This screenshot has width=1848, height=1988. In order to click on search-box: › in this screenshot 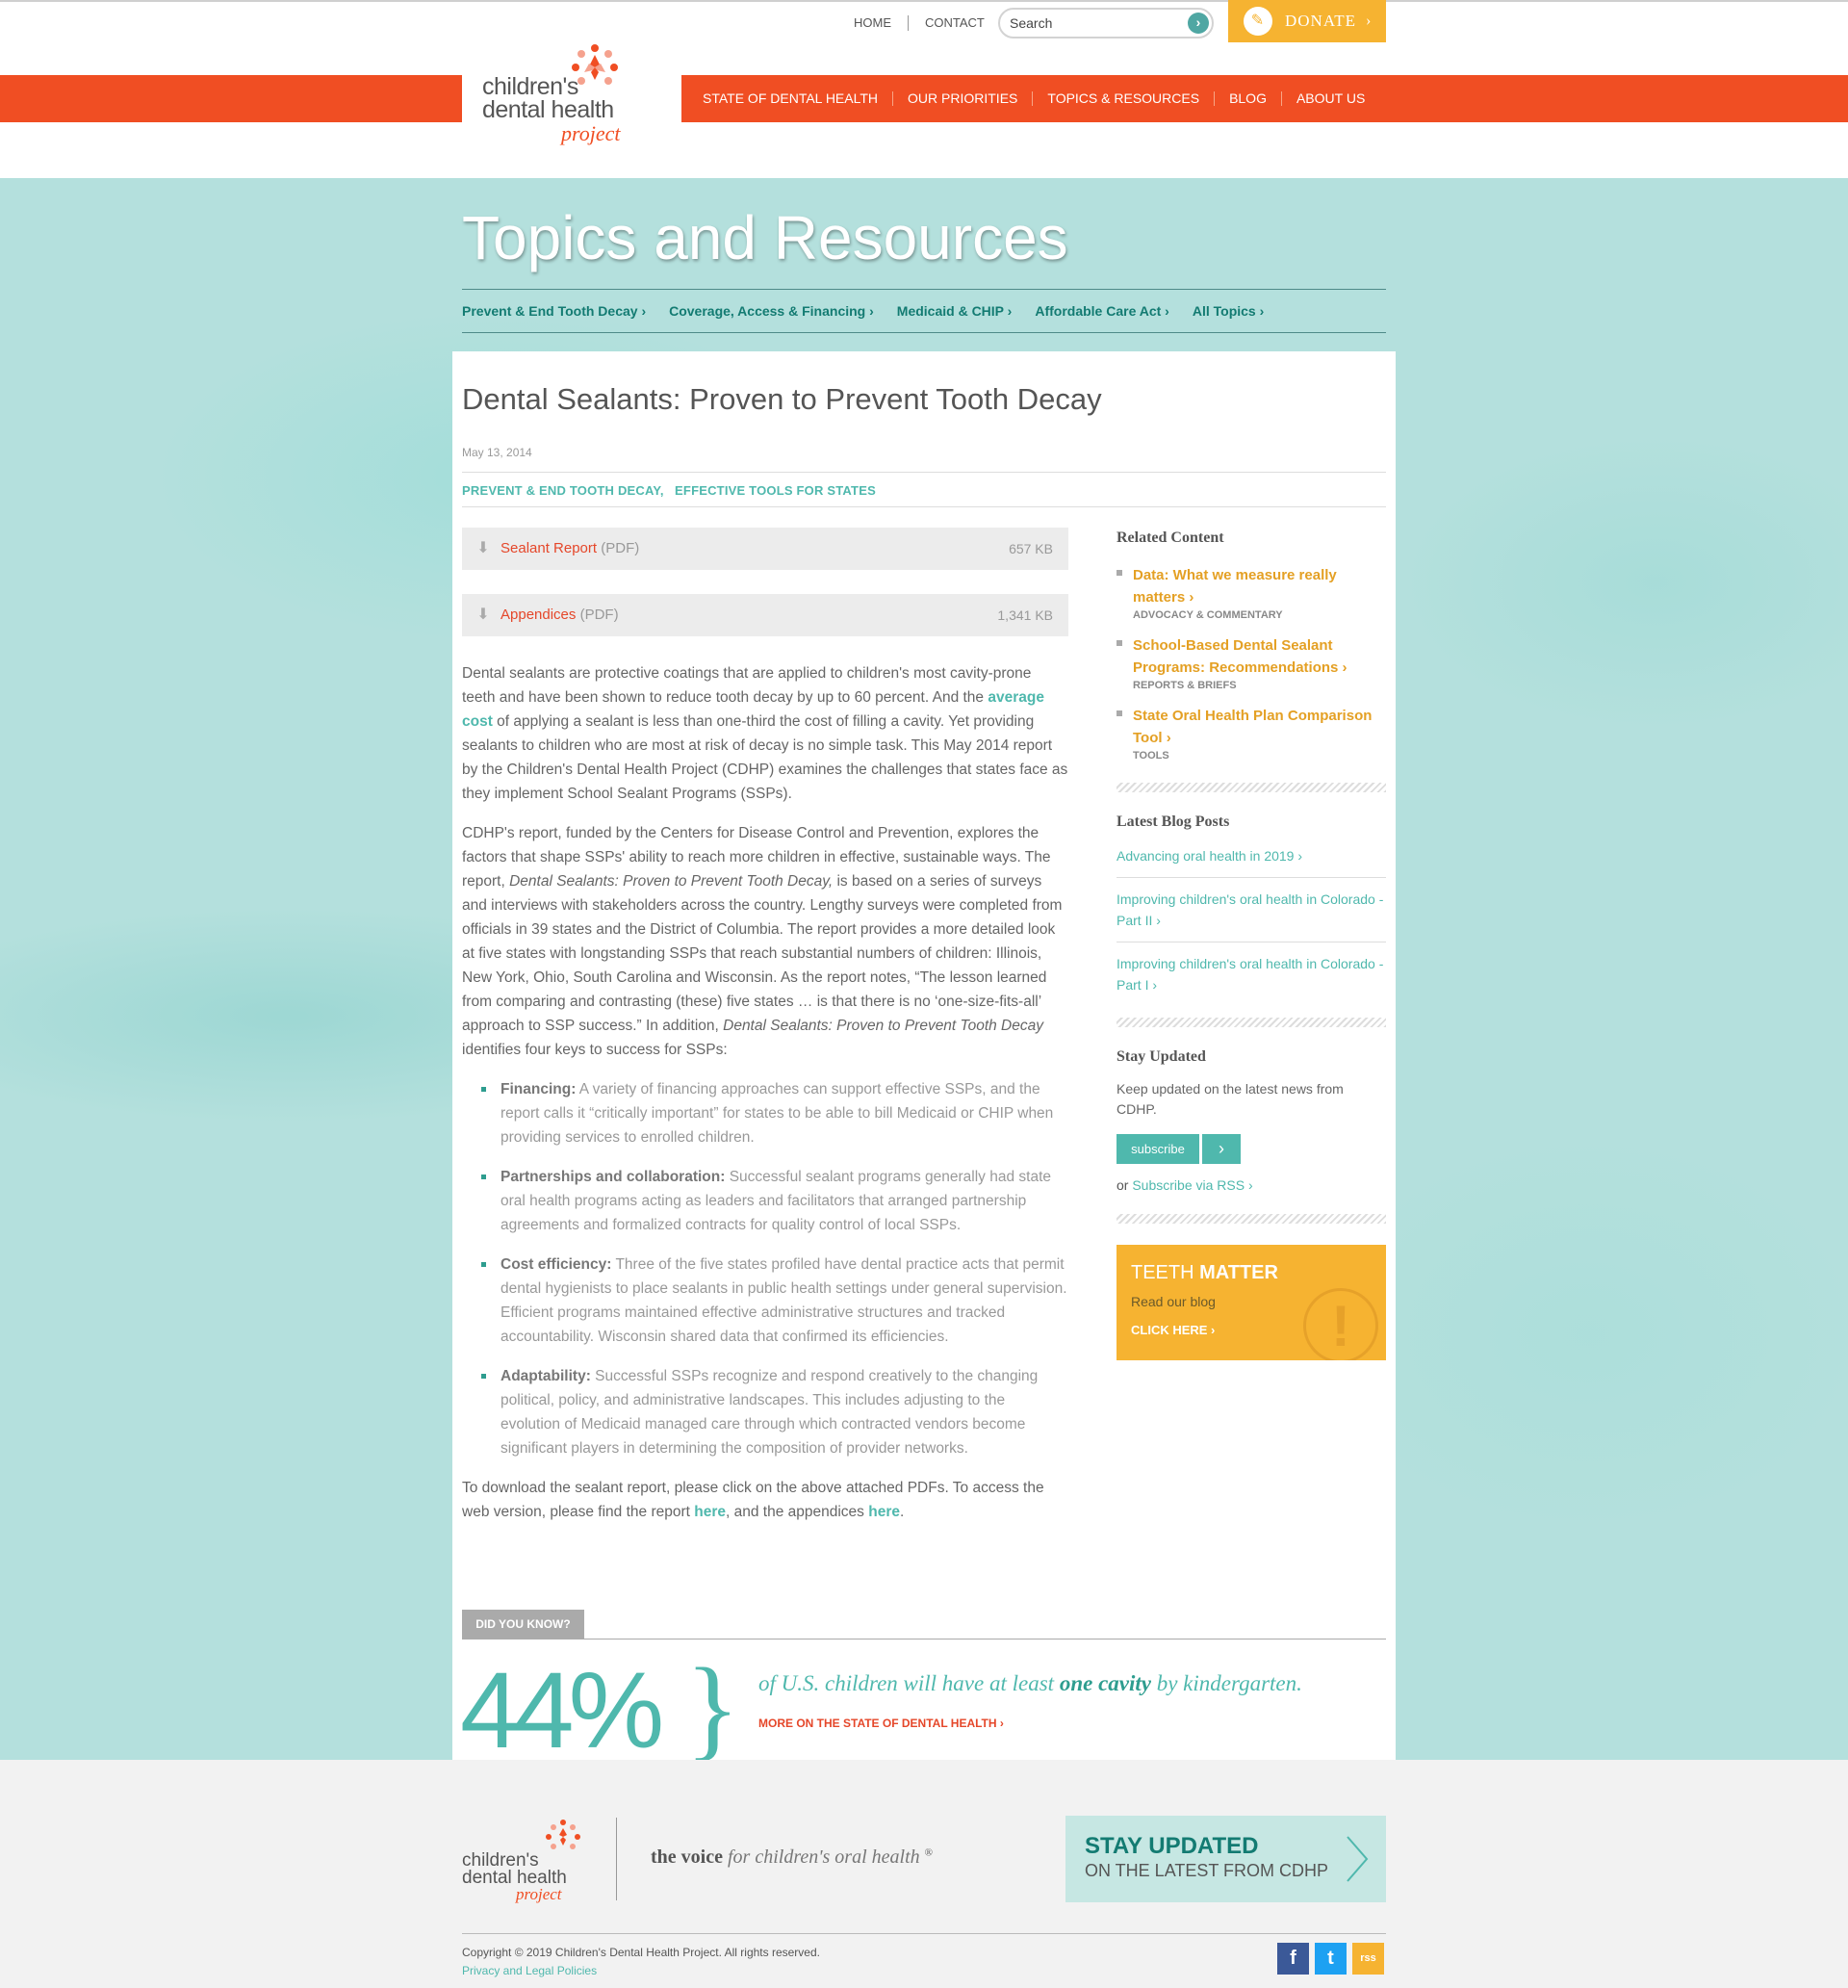, I will do `click(1106, 24)`.